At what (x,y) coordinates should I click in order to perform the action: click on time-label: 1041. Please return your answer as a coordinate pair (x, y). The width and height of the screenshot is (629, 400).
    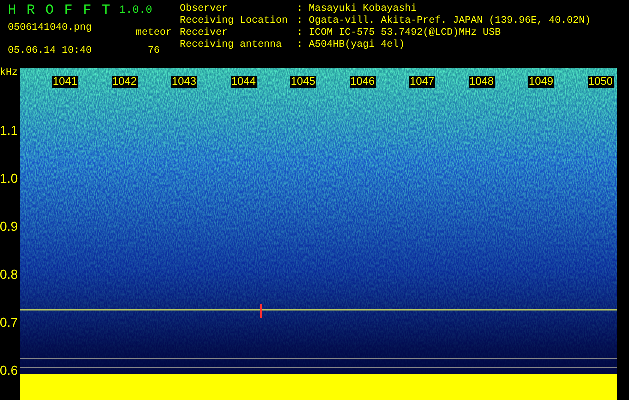
    Looking at the image, I should click on (65, 82).